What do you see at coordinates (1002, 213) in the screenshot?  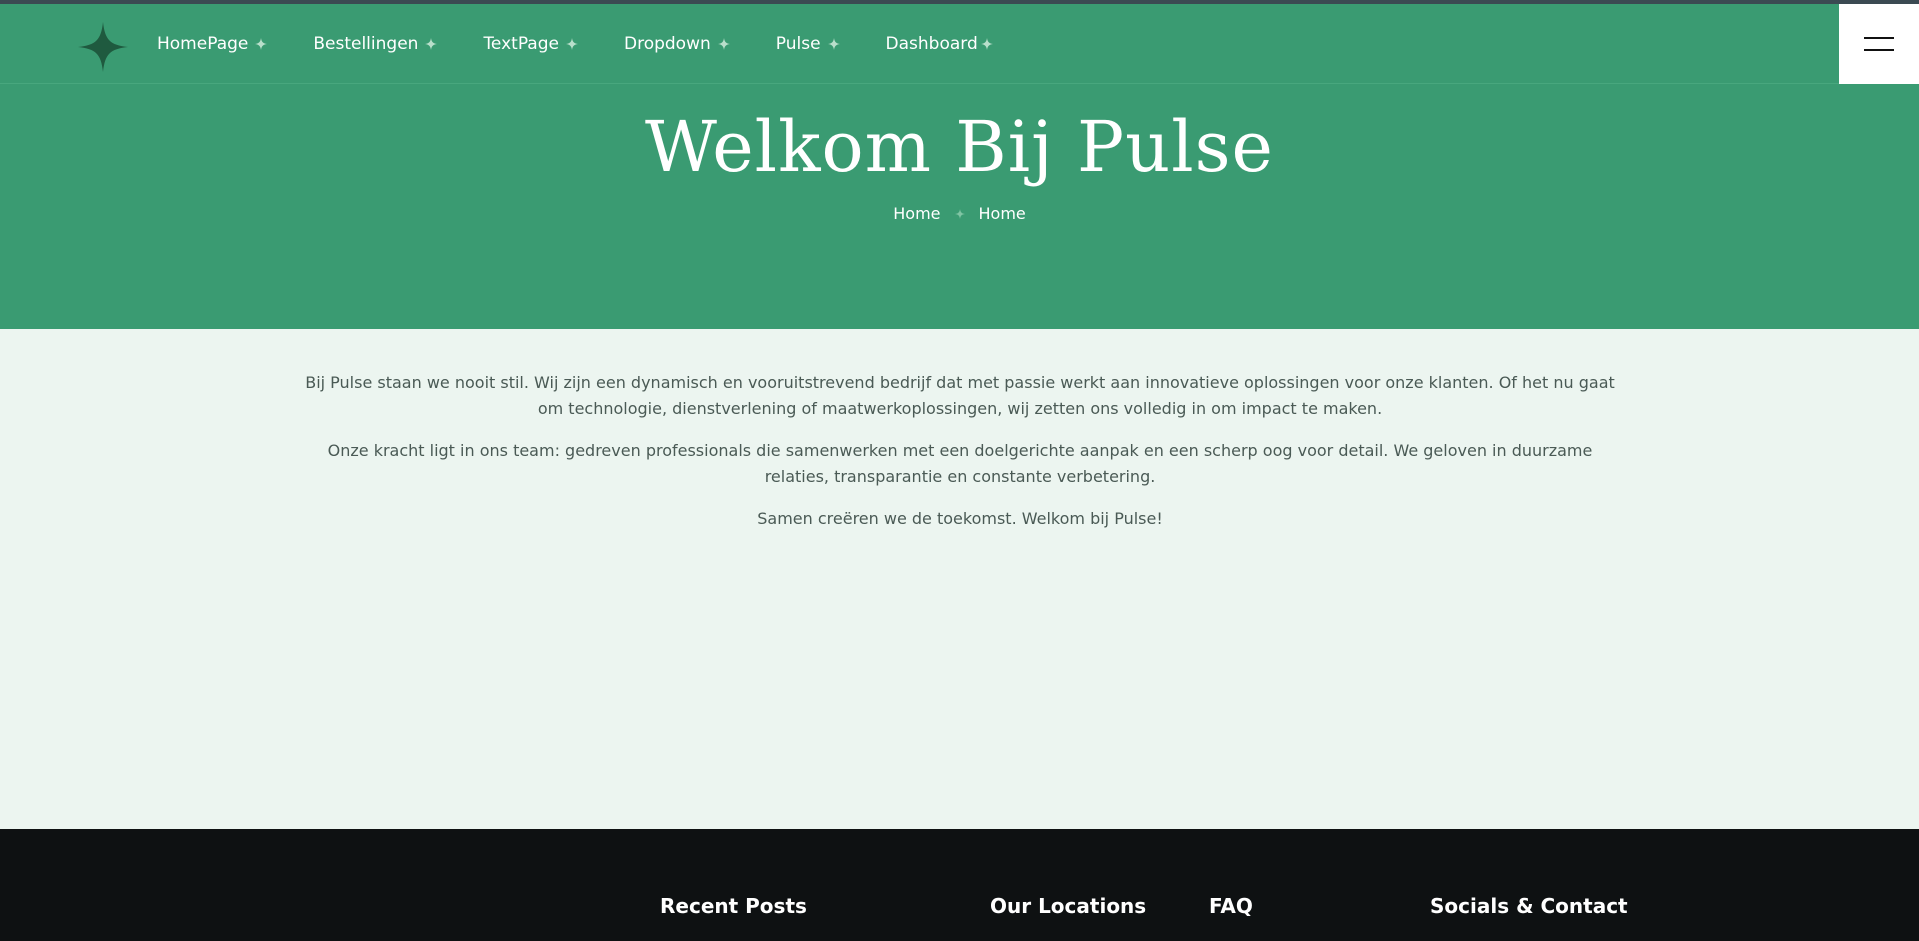 I see `breadcrumb-current: Home` at bounding box center [1002, 213].